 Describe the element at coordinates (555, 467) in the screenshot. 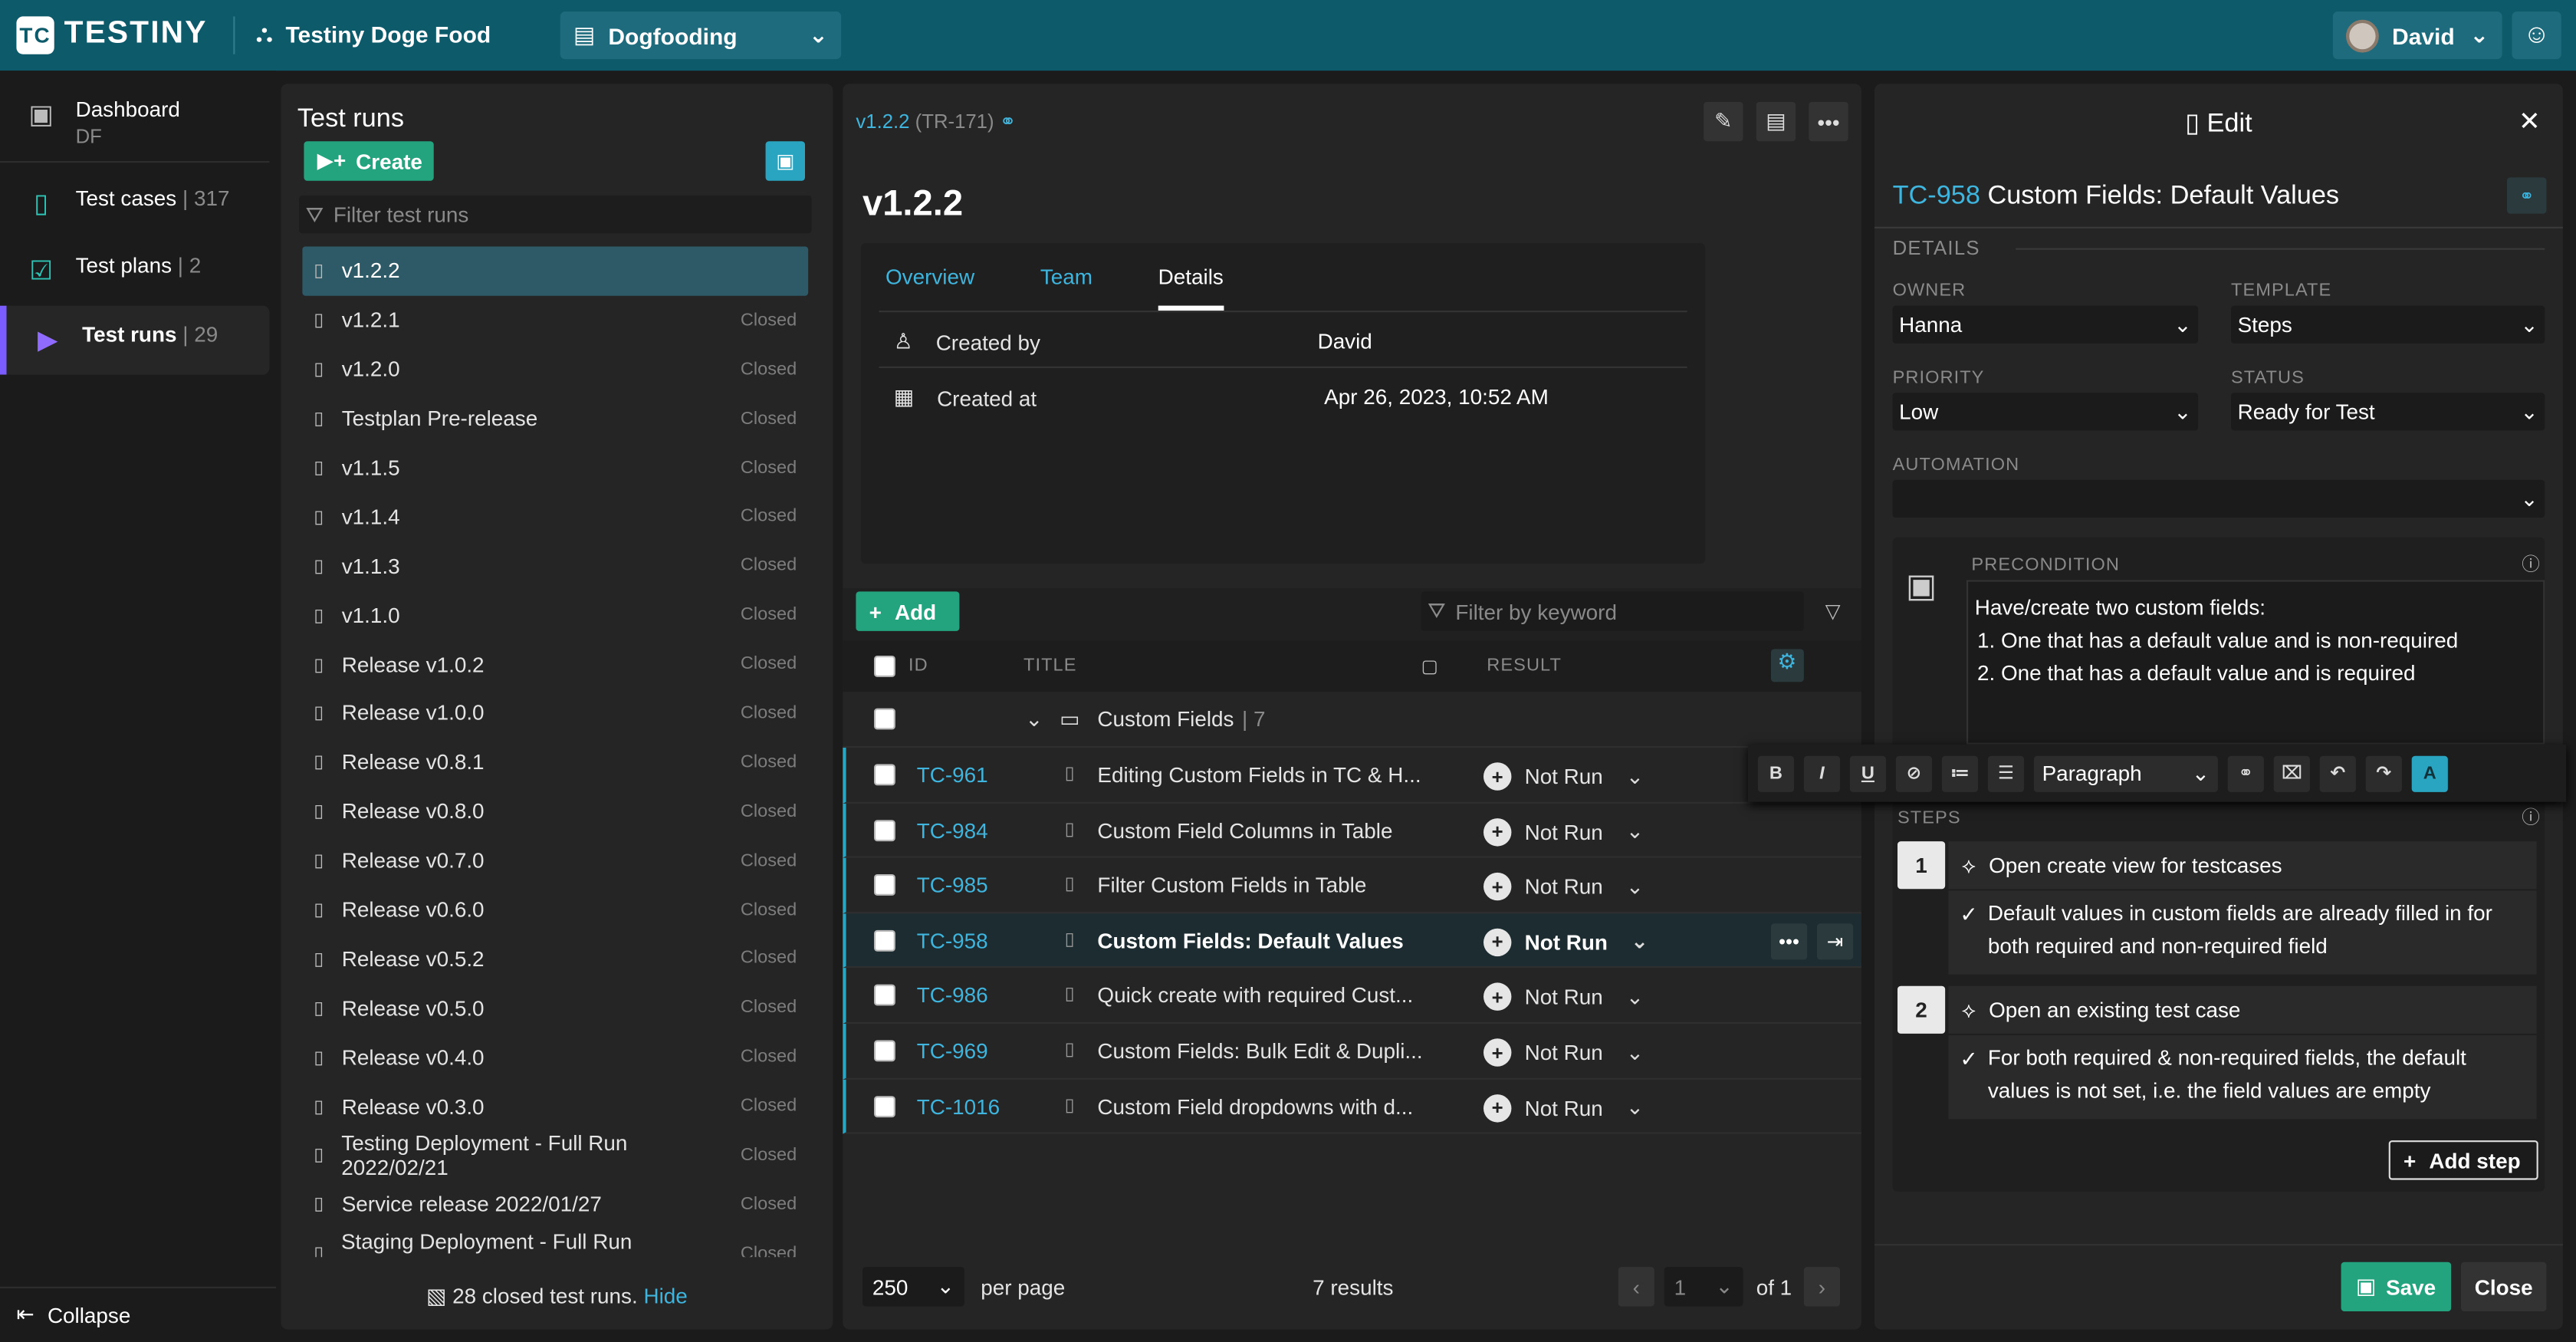

I see `run-list-item: ▯ v1.1.5 Closed` at that location.